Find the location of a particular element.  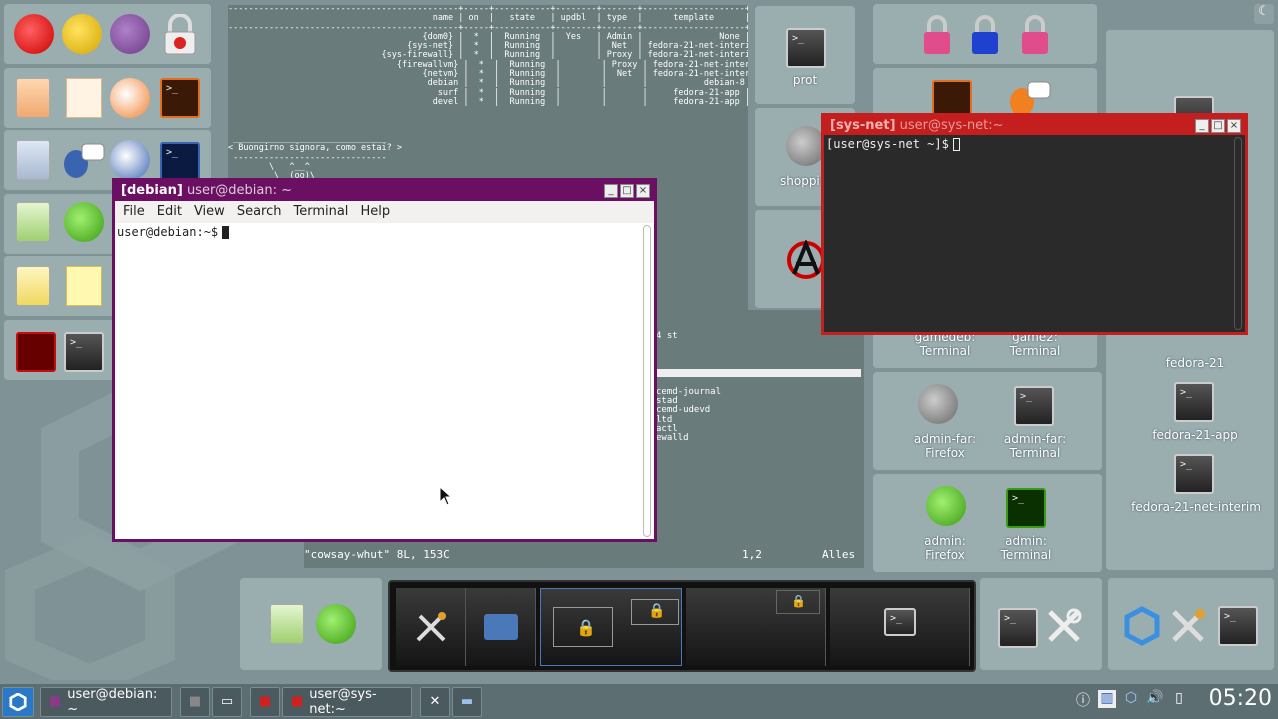

terminal-red-icon is located at coordinates (36, 352).